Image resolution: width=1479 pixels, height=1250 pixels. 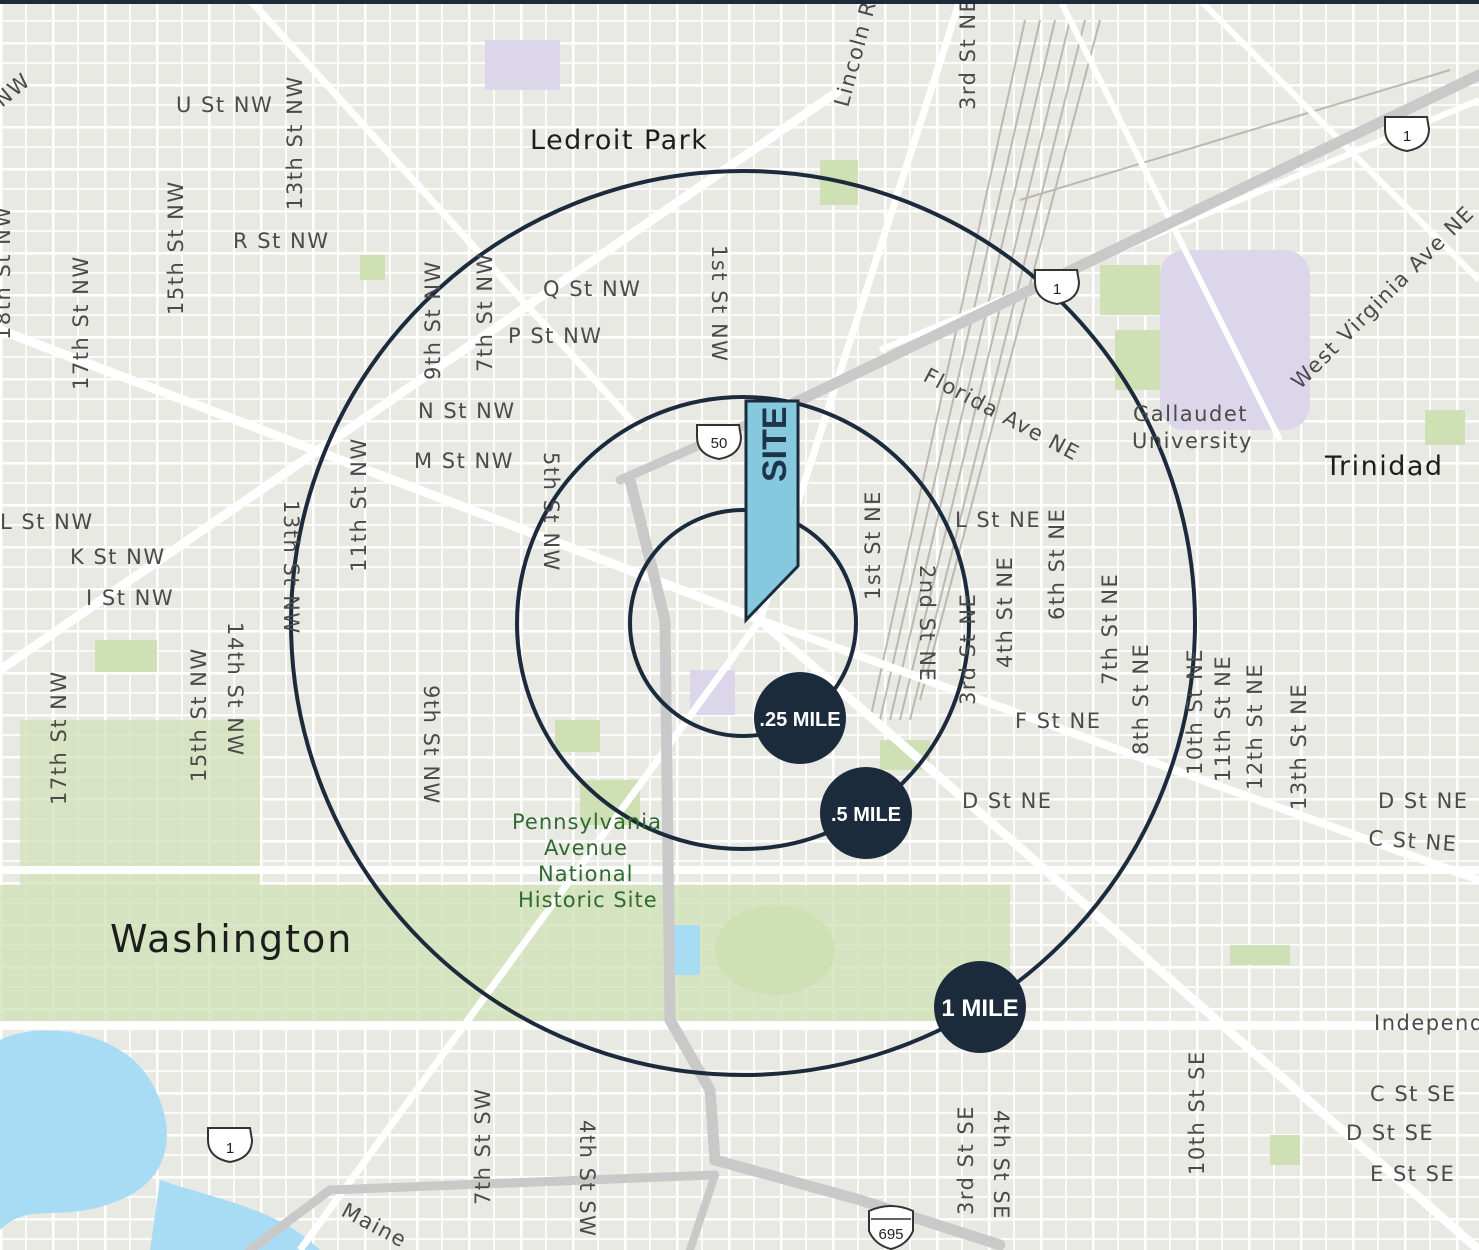 I want to click on street-label: 10th St SE, so click(x=1197, y=1112).